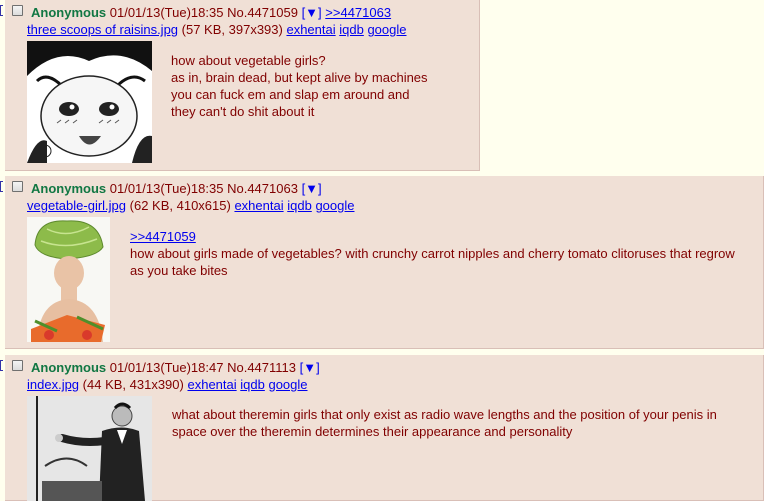 The height and width of the screenshot is (501, 764). Describe the element at coordinates (180, 205) in the screenshot. I see `file-meta: (62 KB, 410x615)` at that location.